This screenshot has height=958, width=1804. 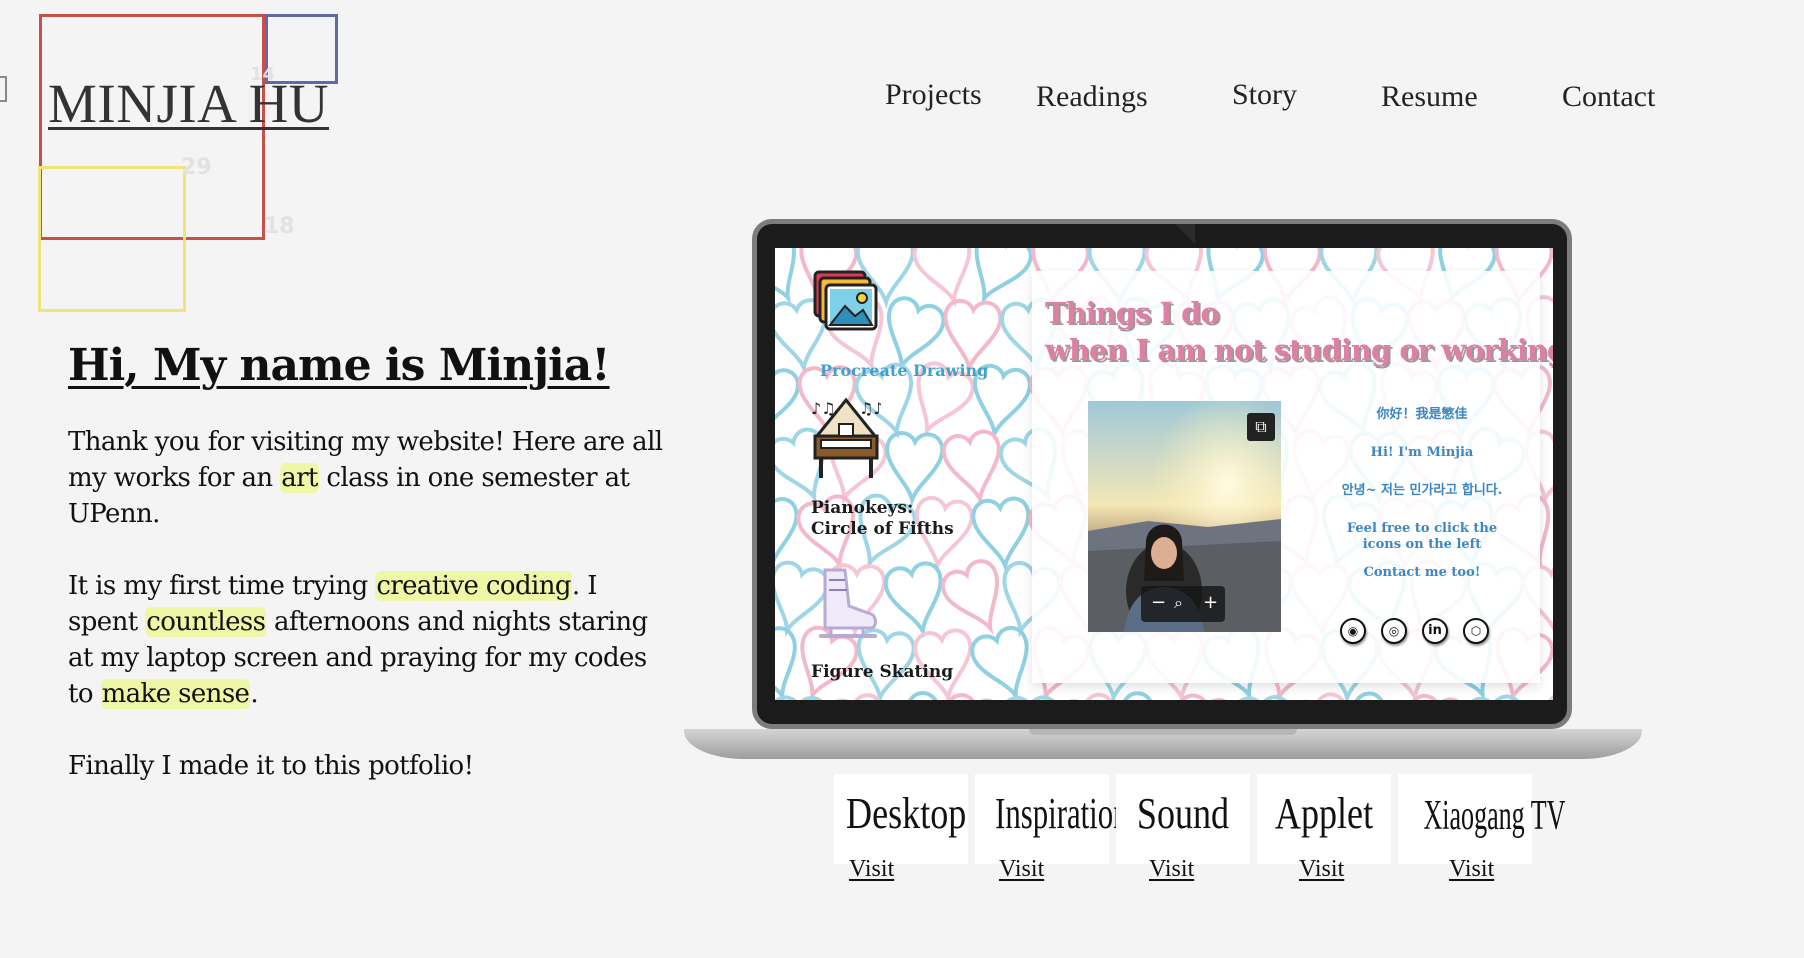 I want to click on sidebar-label-procreate: Procreate Drawing, so click(x=904, y=370).